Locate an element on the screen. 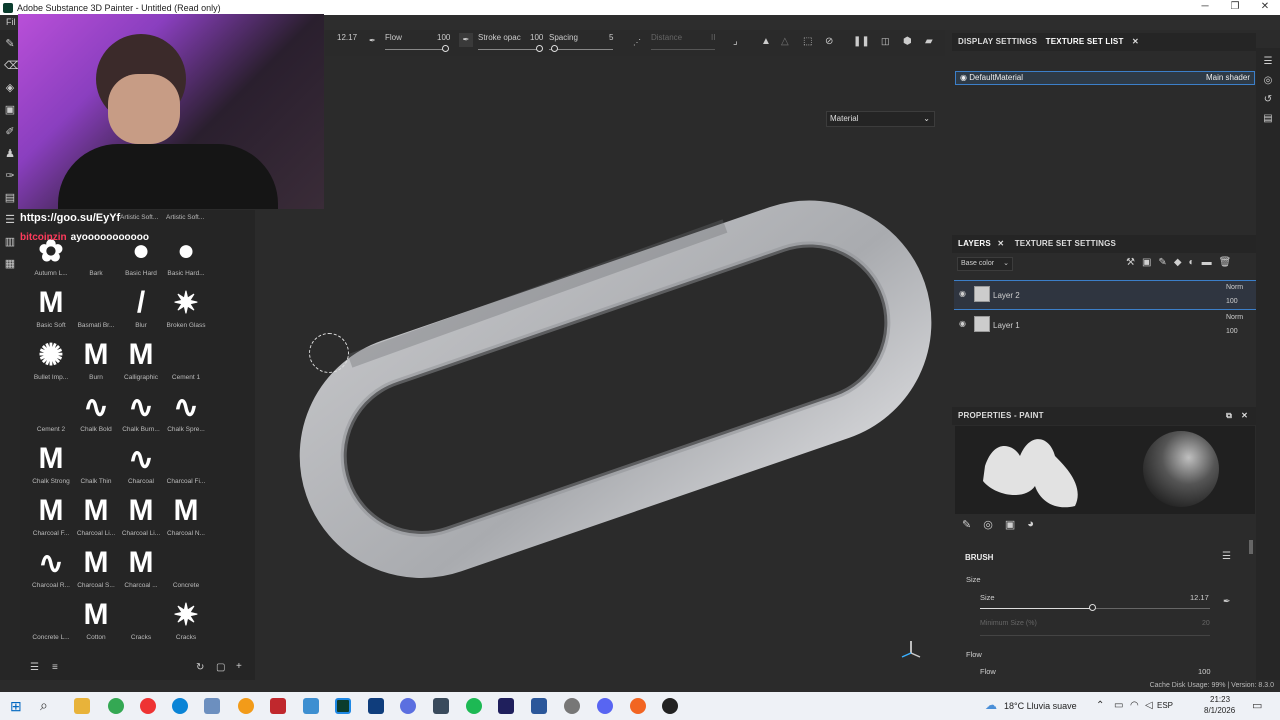 The height and width of the screenshot is (720, 1280). flow-pressure-icon: ✒ is located at coordinates (466, 40).